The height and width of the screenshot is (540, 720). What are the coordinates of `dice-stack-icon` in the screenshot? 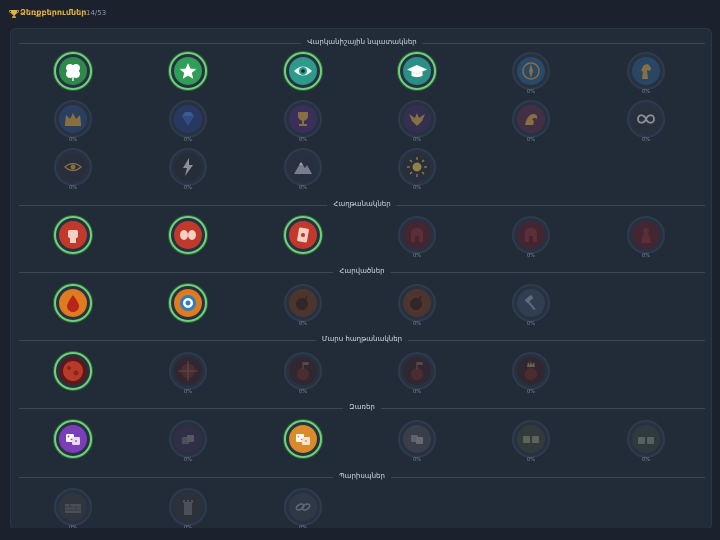 It's located at (188, 439).